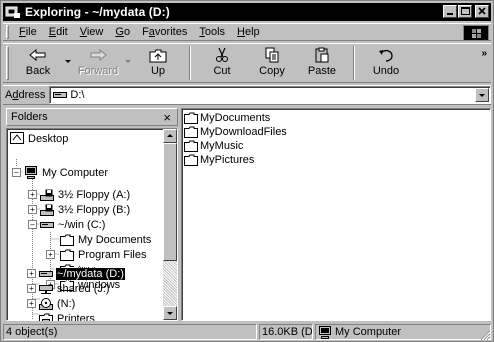 This screenshot has height=342, width=494. I want to click on printer-folder-icon, so click(46, 317).